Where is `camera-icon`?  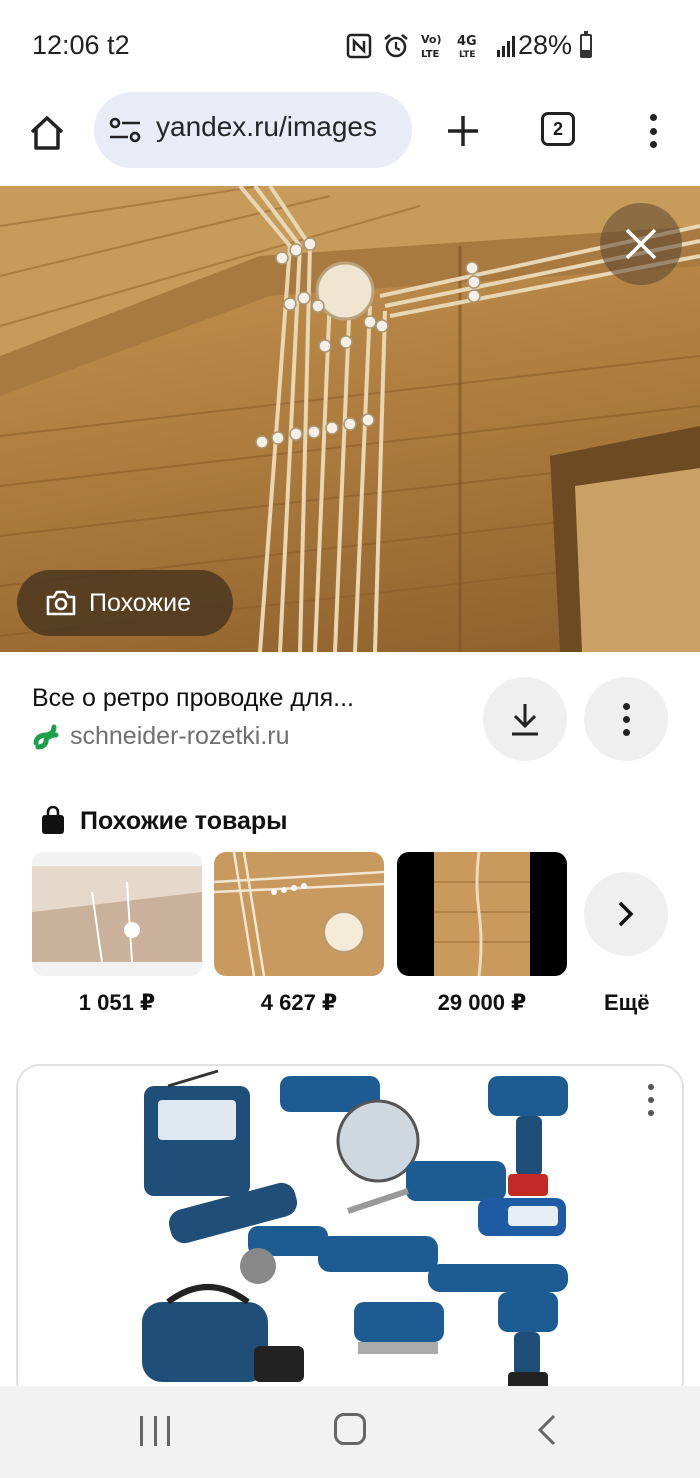
camera-icon is located at coordinates (61, 603).